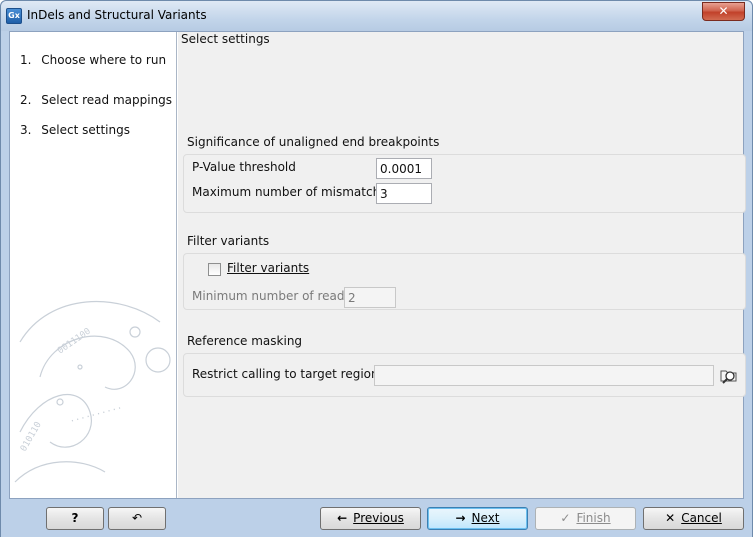  Describe the element at coordinates (26, 100) in the screenshot. I see `step-number: 2.` at that location.